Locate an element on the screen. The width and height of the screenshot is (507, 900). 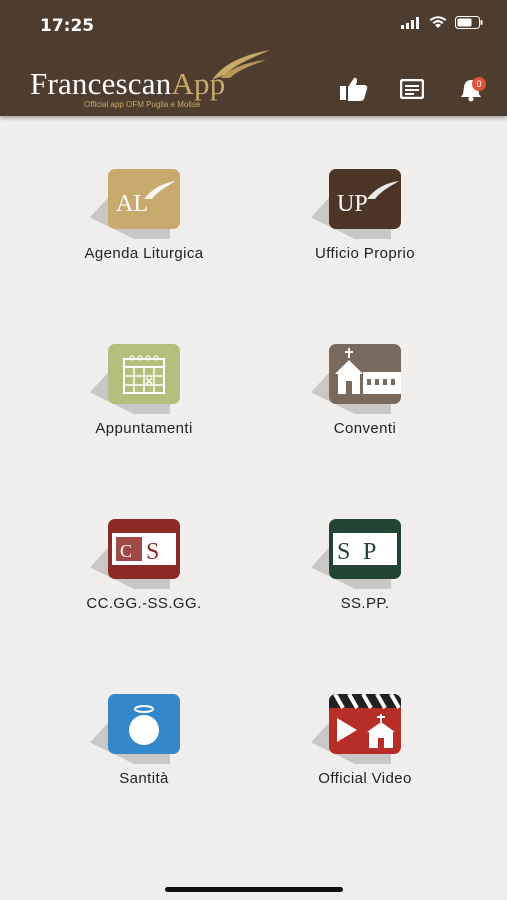
tile-label: Official Video is located at coordinates (365, 778).